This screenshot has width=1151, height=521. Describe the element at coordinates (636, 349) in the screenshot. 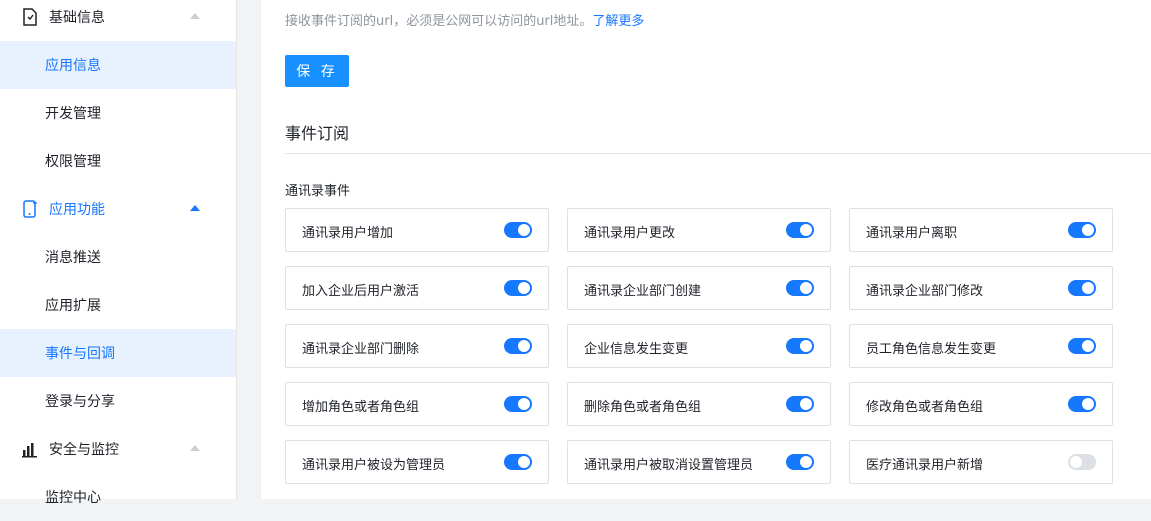

I see `event-label: 企业信息发生变更` at that location.